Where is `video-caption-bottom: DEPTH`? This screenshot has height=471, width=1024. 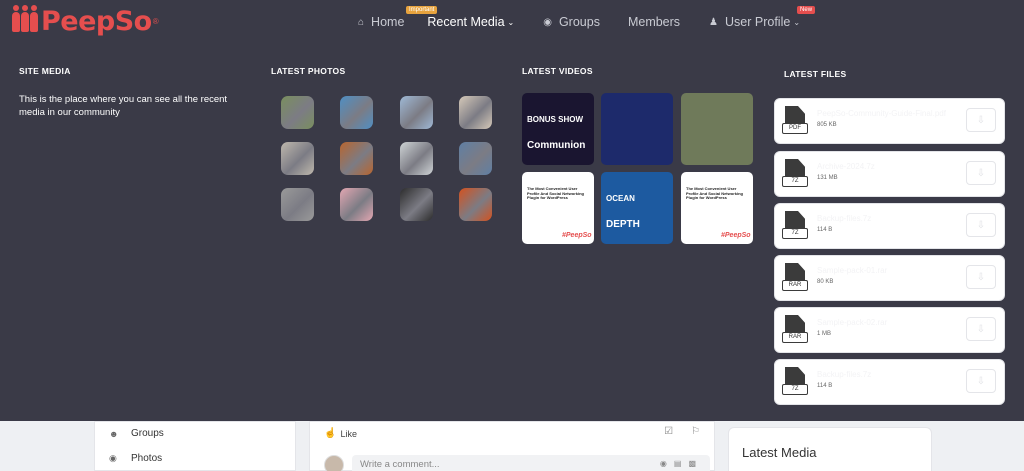 video-caption-bottom: DEPTH is located at coordinates (623, 224).